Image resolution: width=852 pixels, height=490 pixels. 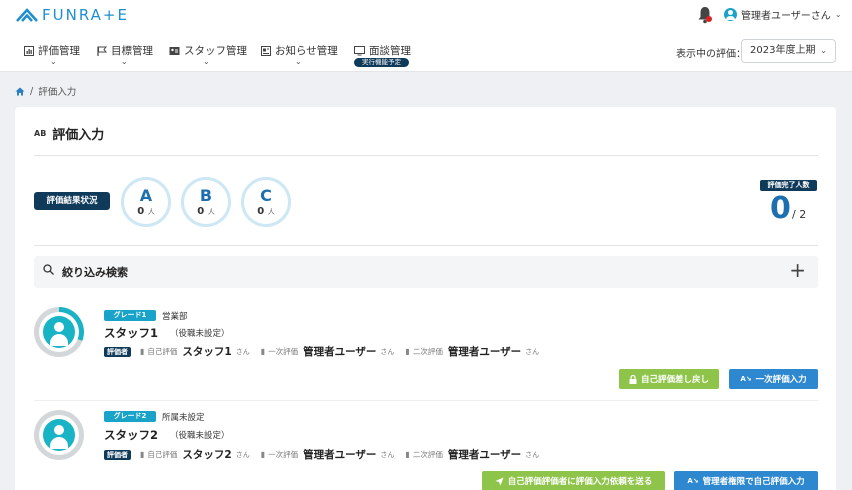 I want to click on notification-dot, so click(x=709, y=19).